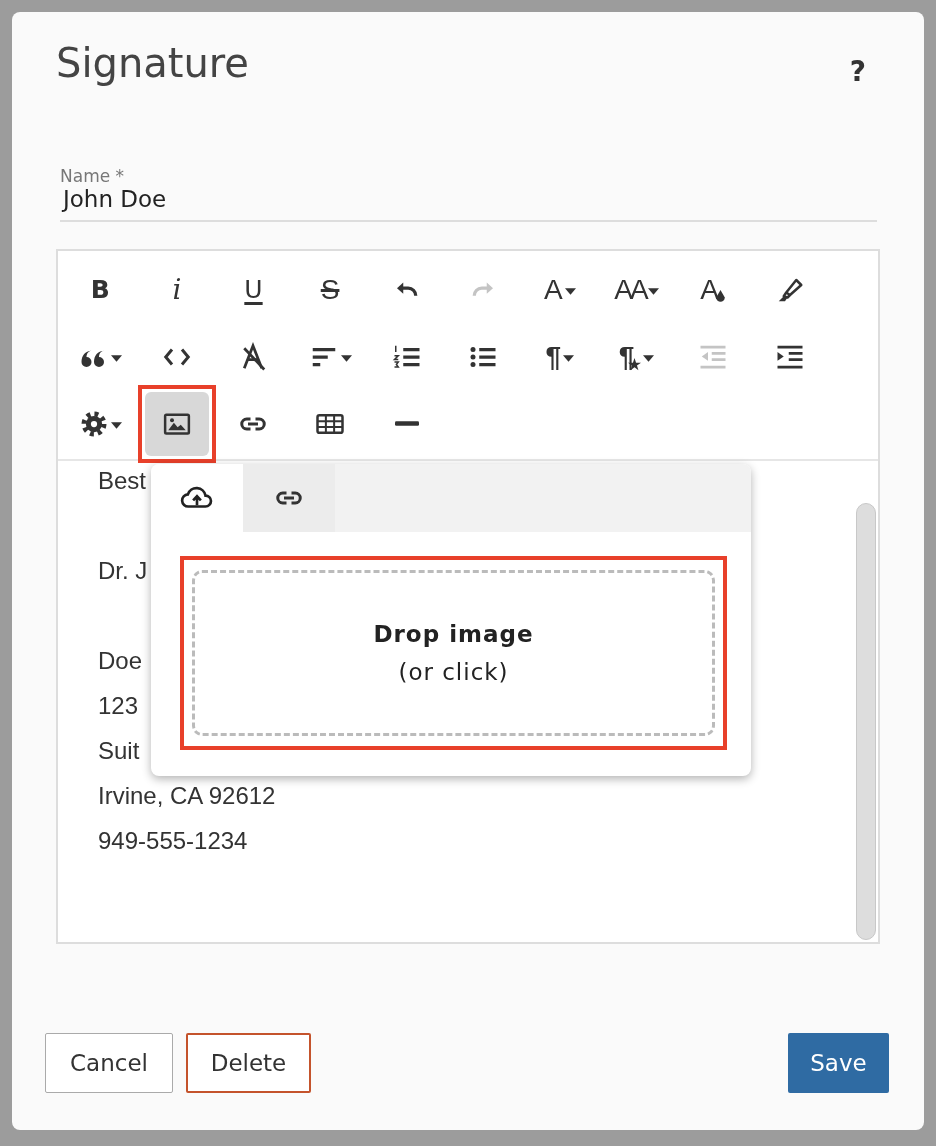 The width and height of the screenshot is (936, 1146). What do you see at coordinates (864, 71) in the screenshot?
I see `help-button: ?` at bounding box center [864, 71].